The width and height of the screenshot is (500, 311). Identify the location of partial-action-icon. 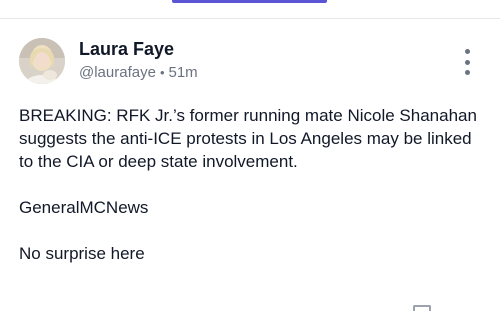
(422, 308).